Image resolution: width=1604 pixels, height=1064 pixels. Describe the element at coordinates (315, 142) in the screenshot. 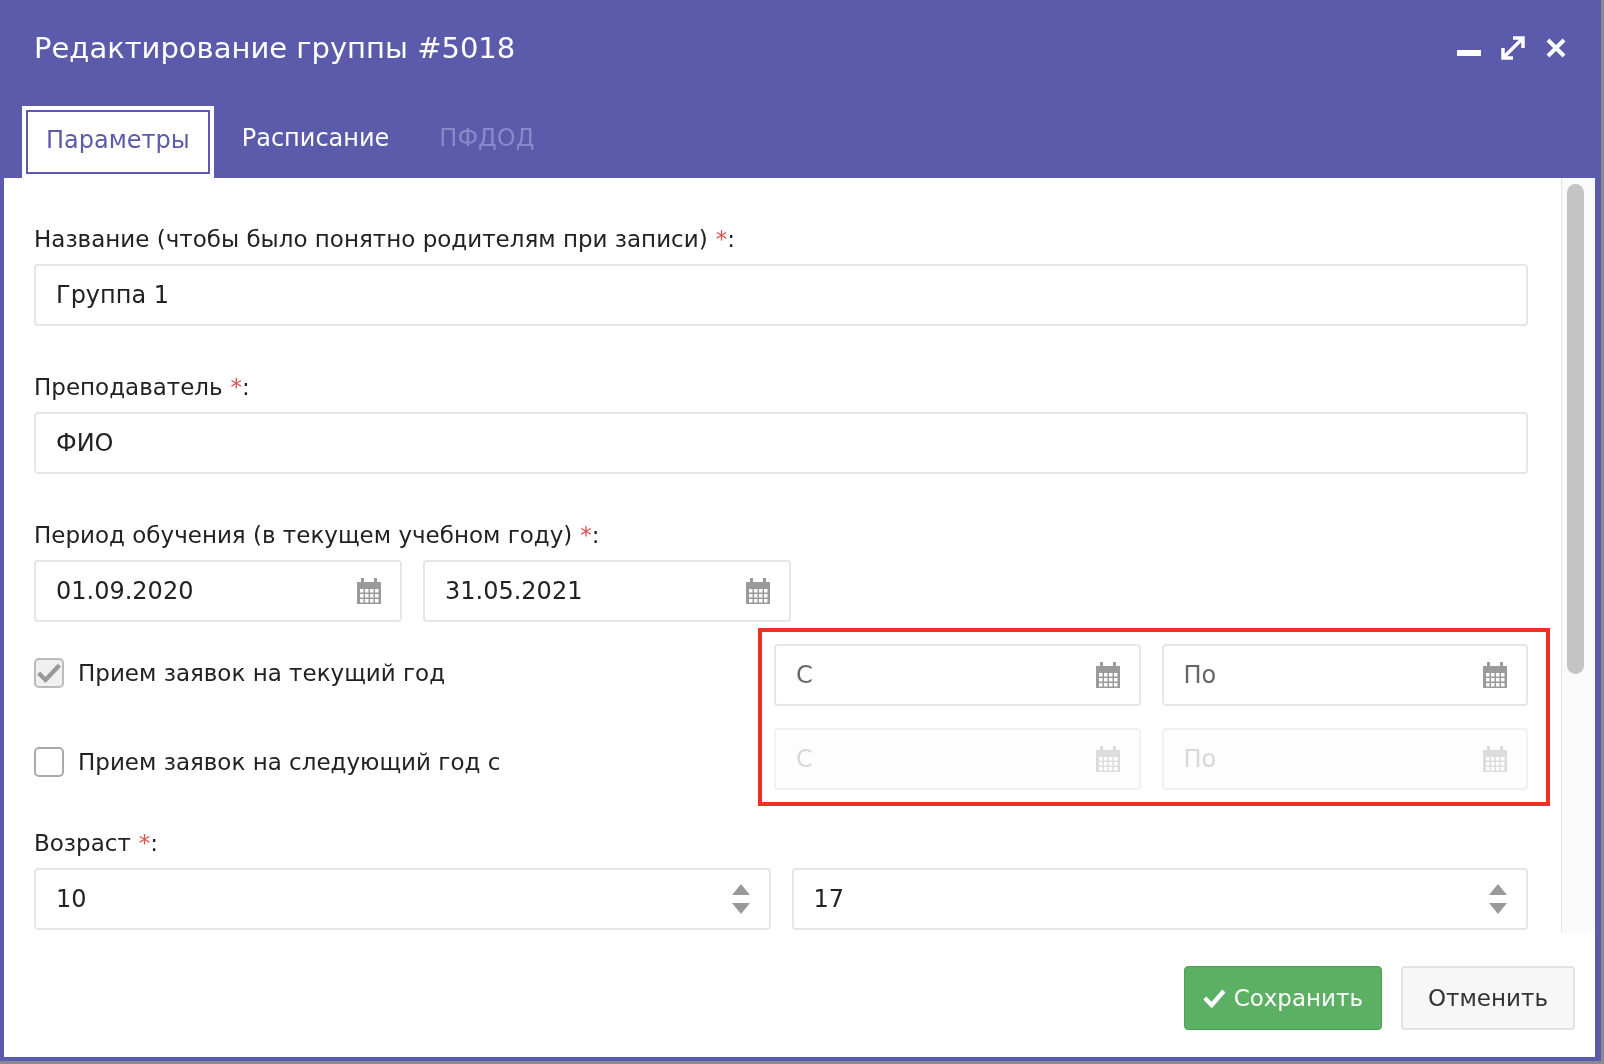

I see `tab: Расписание` at that location.